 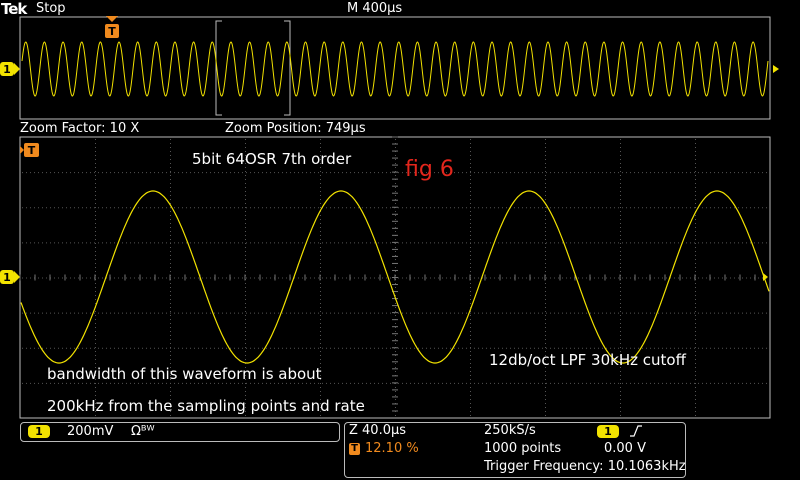 I want to click on rising-edge-icon, so click(x=636, y=431).